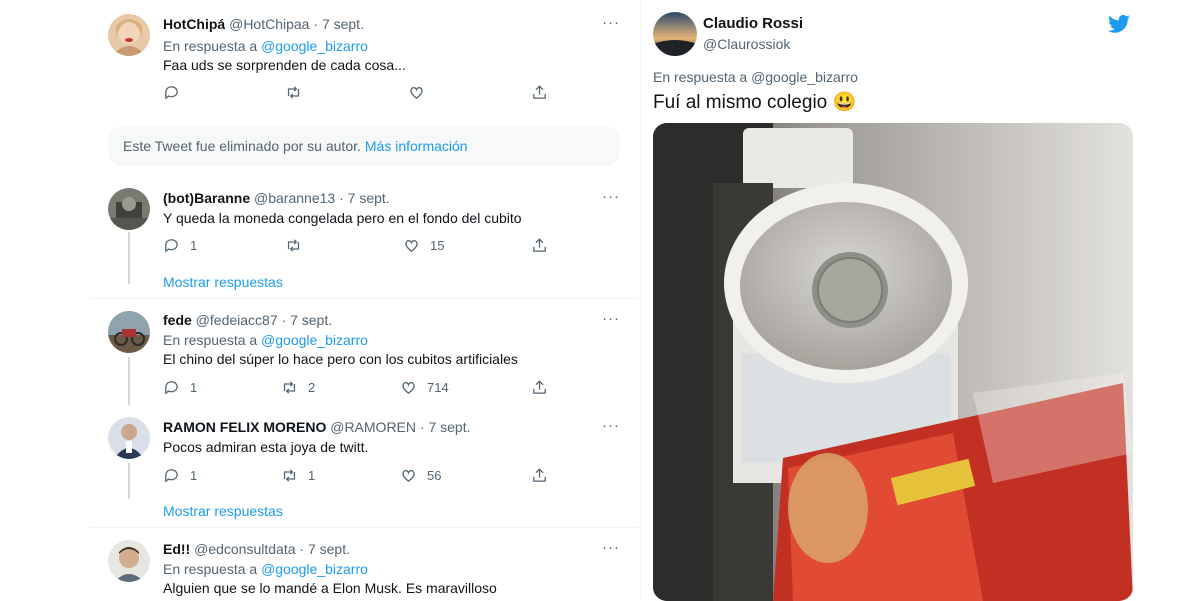 This screenshot has width=1200, height=601. Describe the element at coordinates (753, 23) in the screenshot. I see `display-name: Claudio Rossi` at that location.